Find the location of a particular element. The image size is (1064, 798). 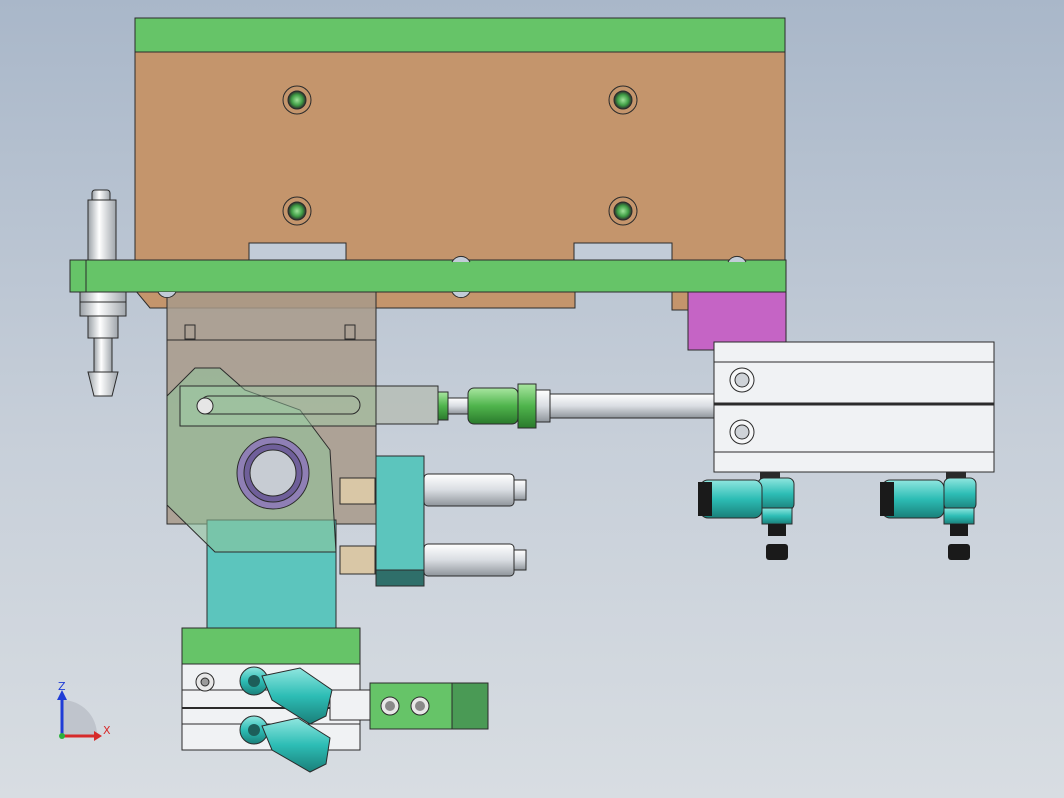

gripper-jaw is located at coordinates (350, 705).